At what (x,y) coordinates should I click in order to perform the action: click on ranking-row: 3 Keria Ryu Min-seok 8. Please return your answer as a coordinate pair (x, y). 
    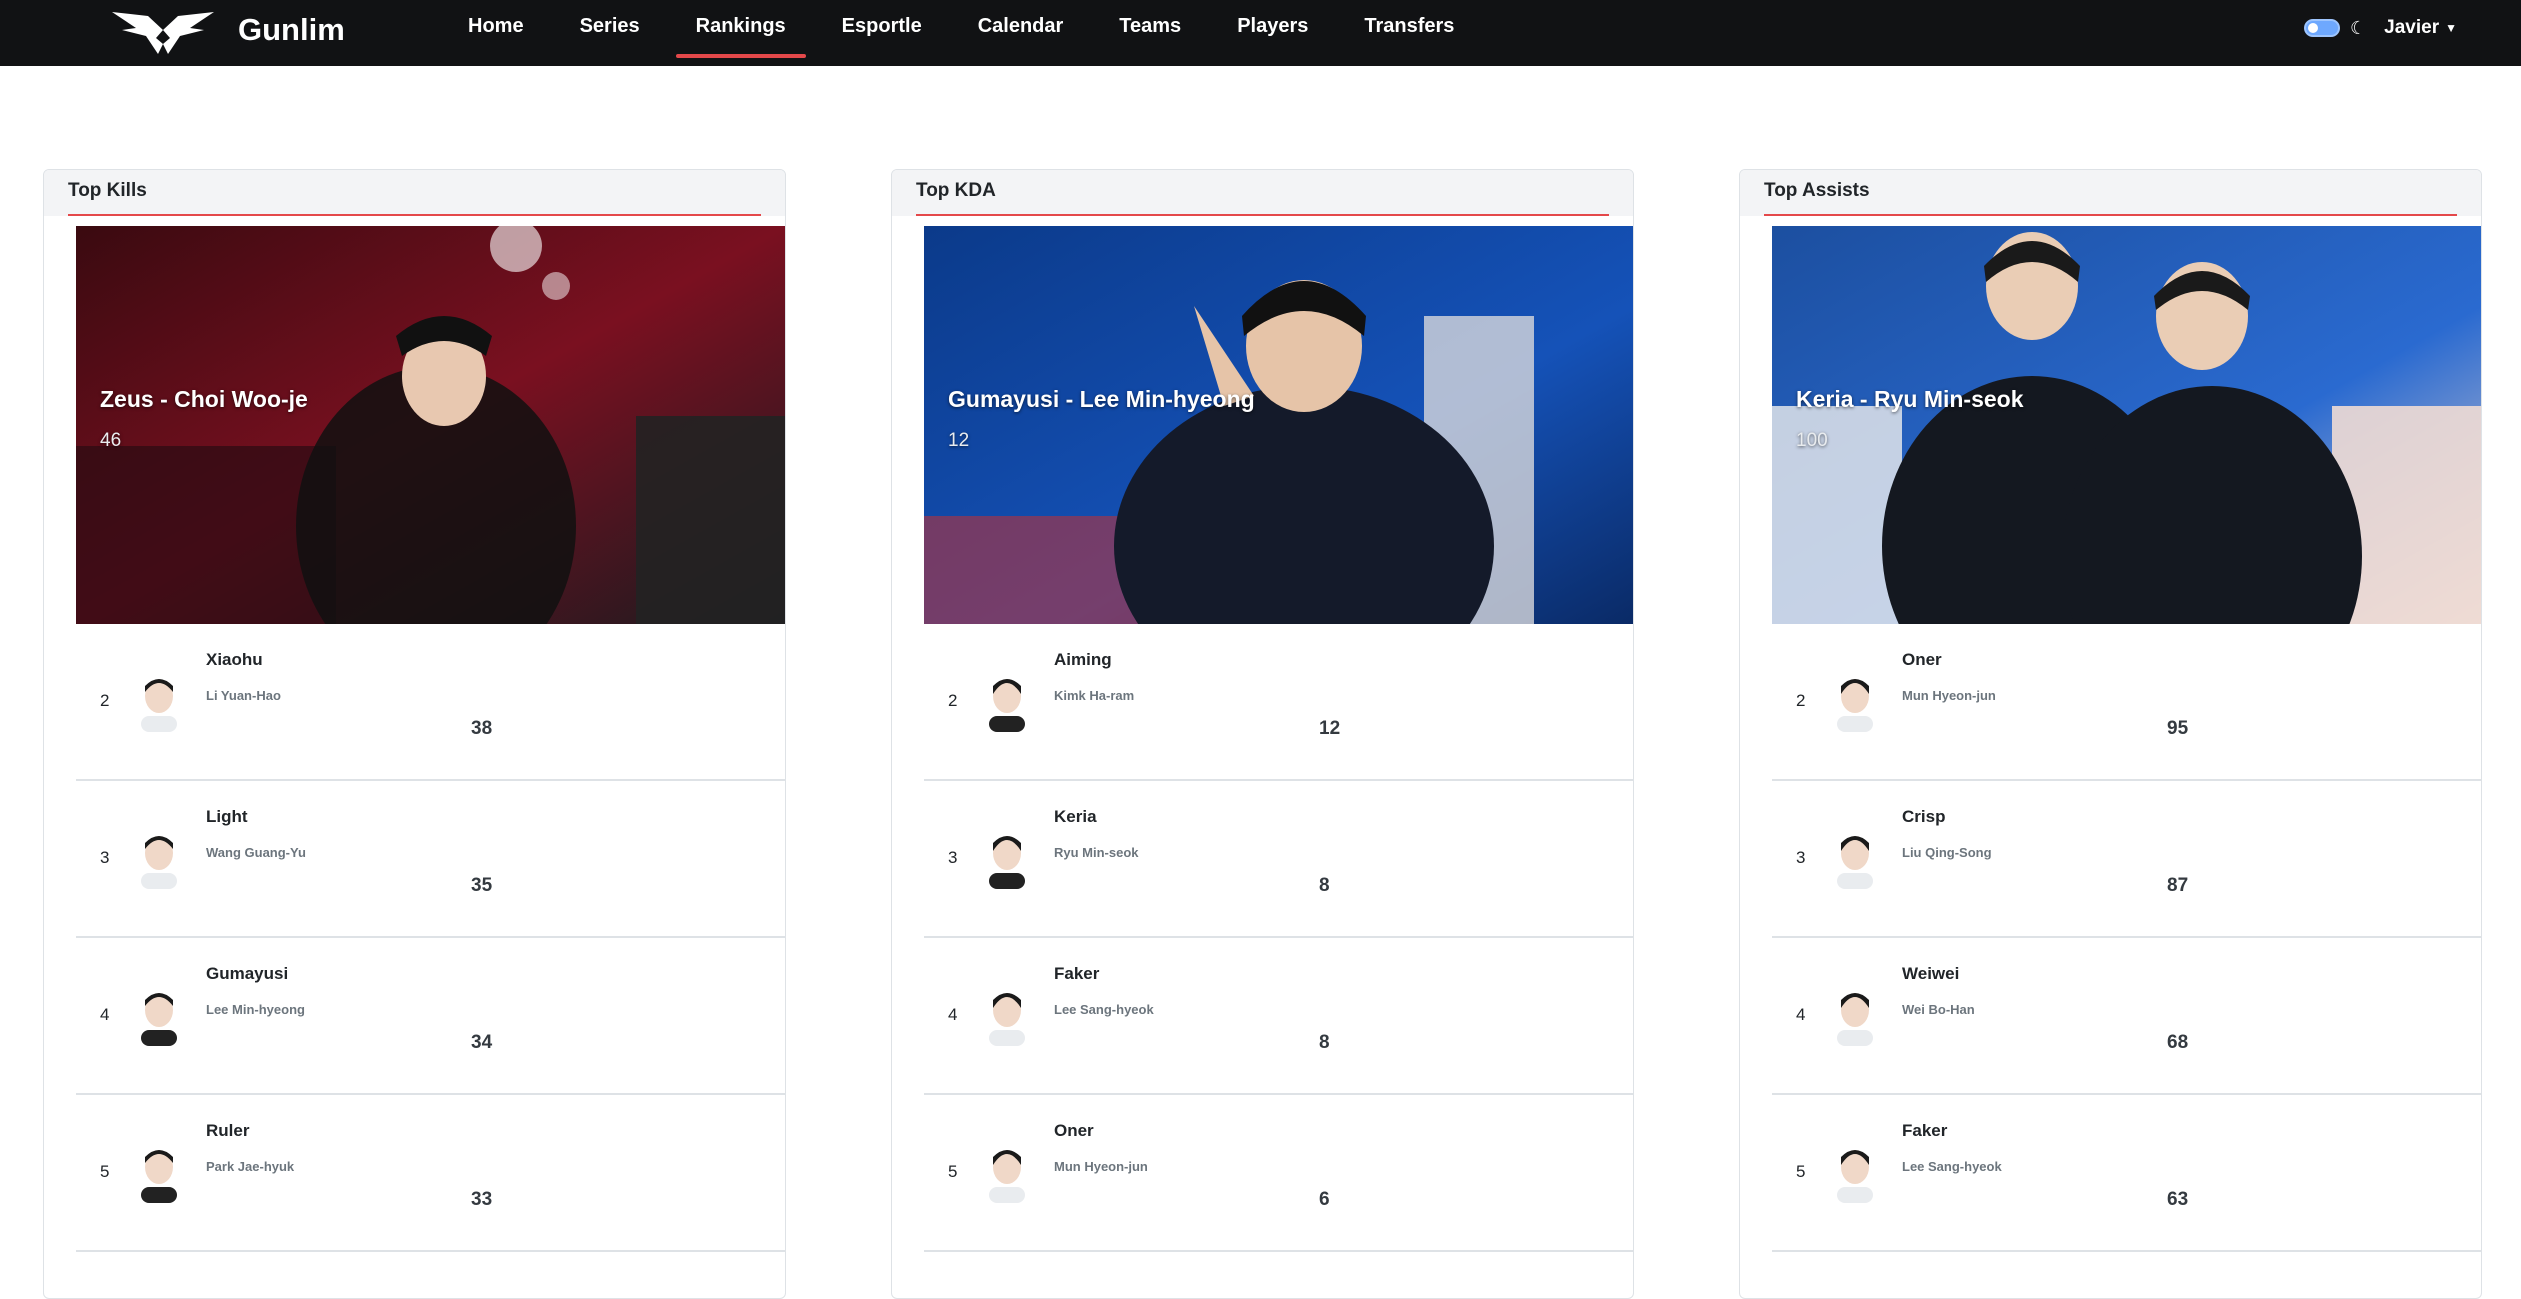
    Looking at the image, I should click on (1278, 859).